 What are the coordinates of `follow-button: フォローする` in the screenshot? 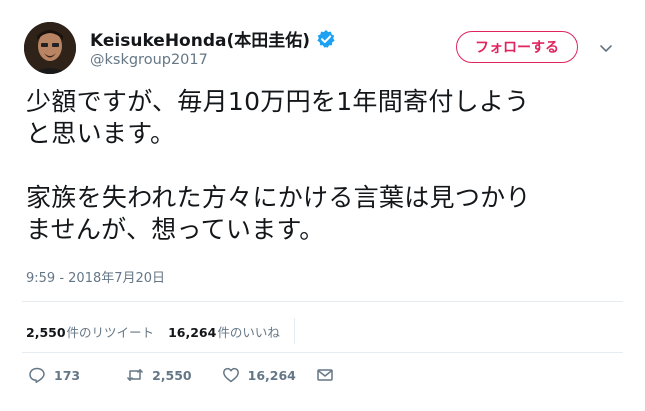 It's located at (517, 47).